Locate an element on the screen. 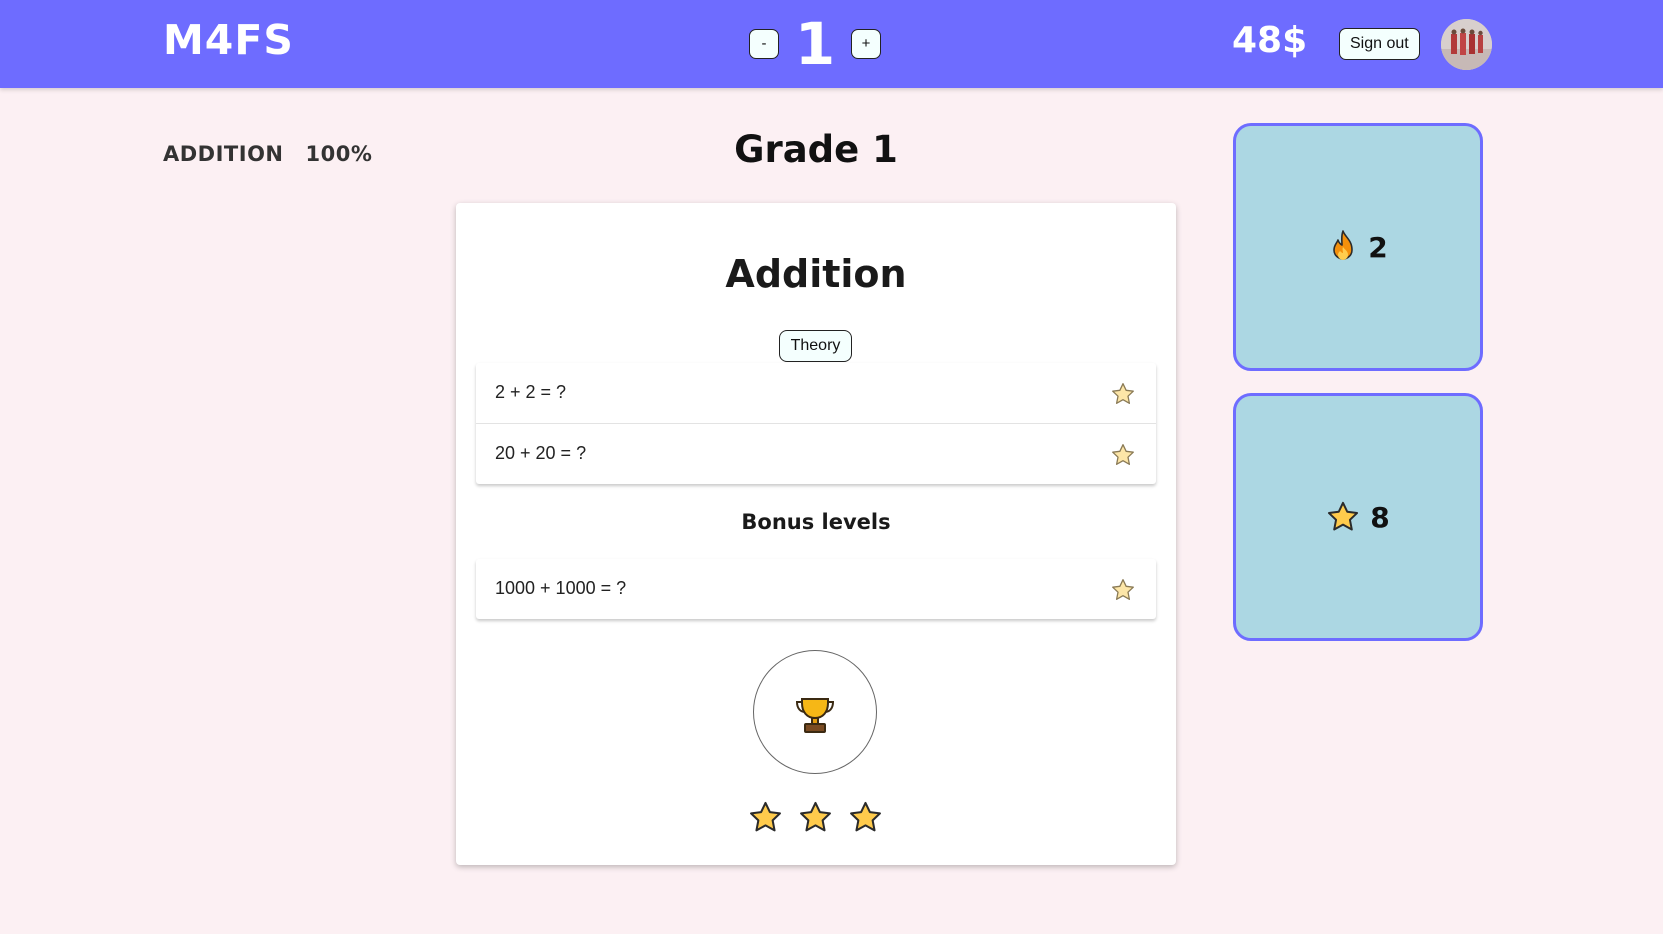 This screenshot has width=1663, height=934. level-row: 2 + 2 = ? is located at coordinates (816, 393).